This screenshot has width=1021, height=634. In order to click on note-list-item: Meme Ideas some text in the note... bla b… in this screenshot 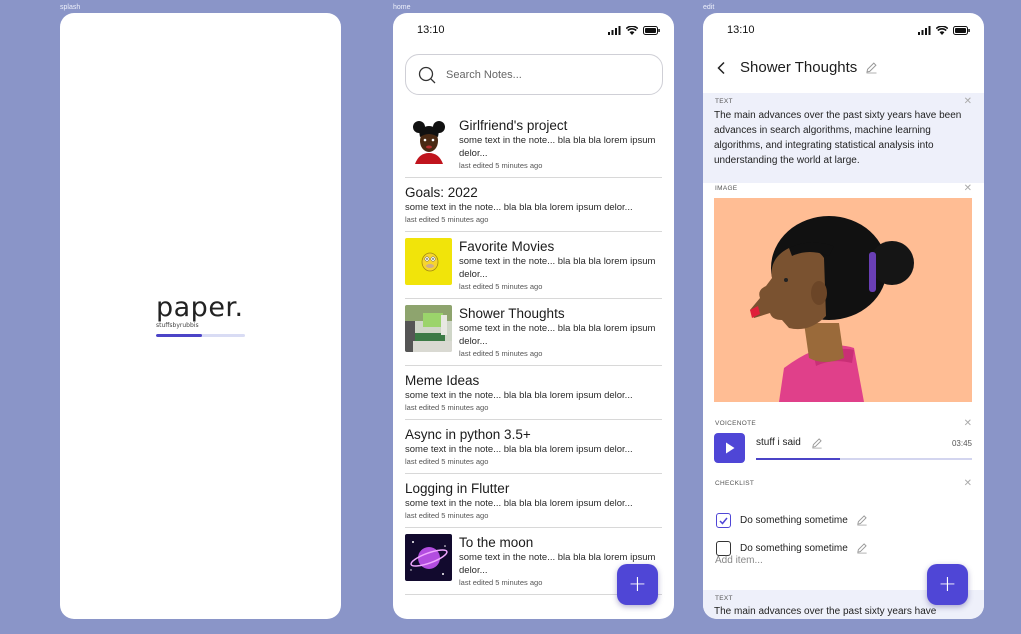, I will do `click(533, 393)`.